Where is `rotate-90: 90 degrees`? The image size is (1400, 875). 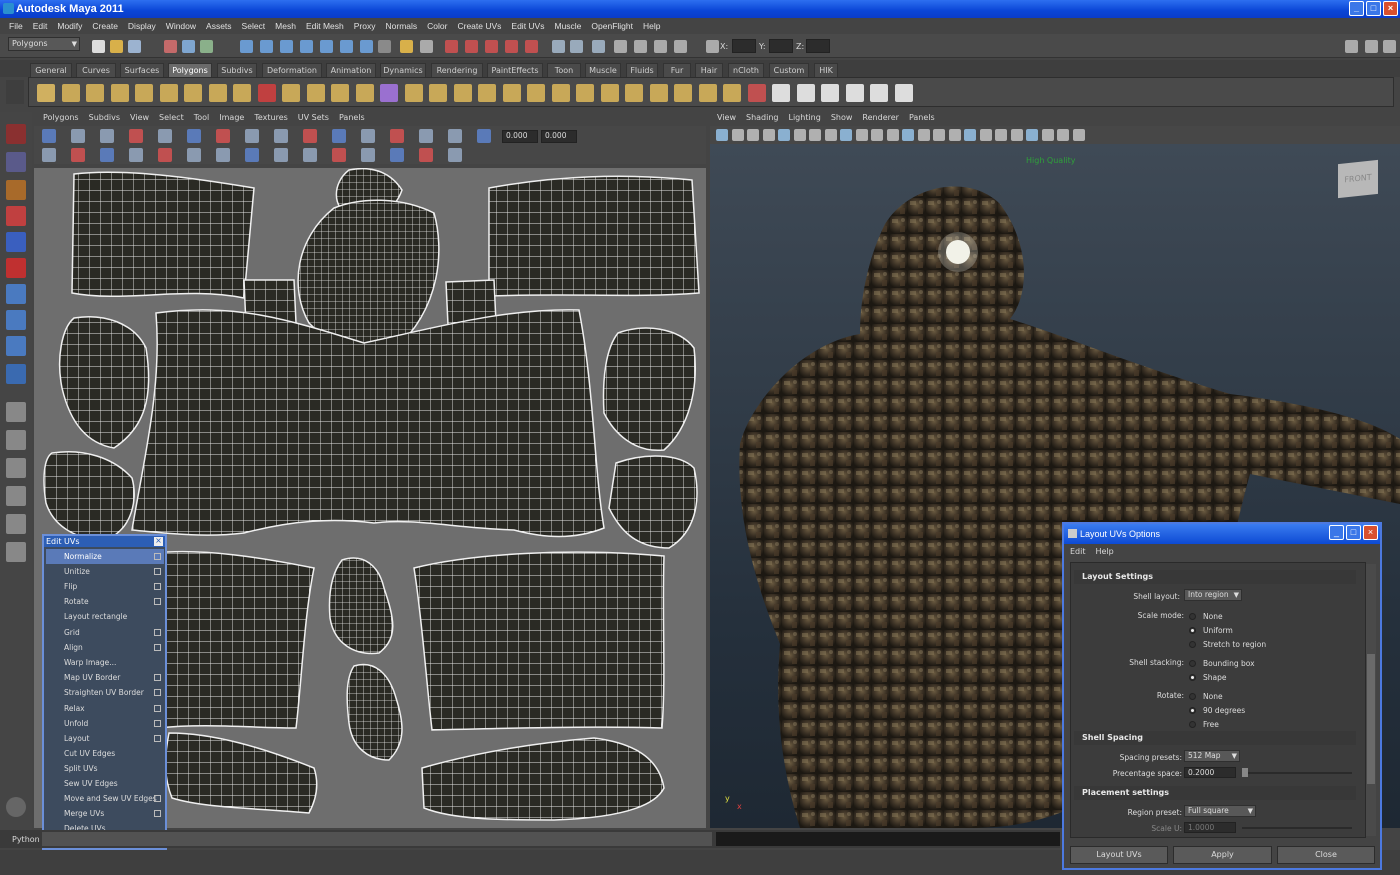 rotate-90: 90 degrees is located at coordinates (1217, 710).